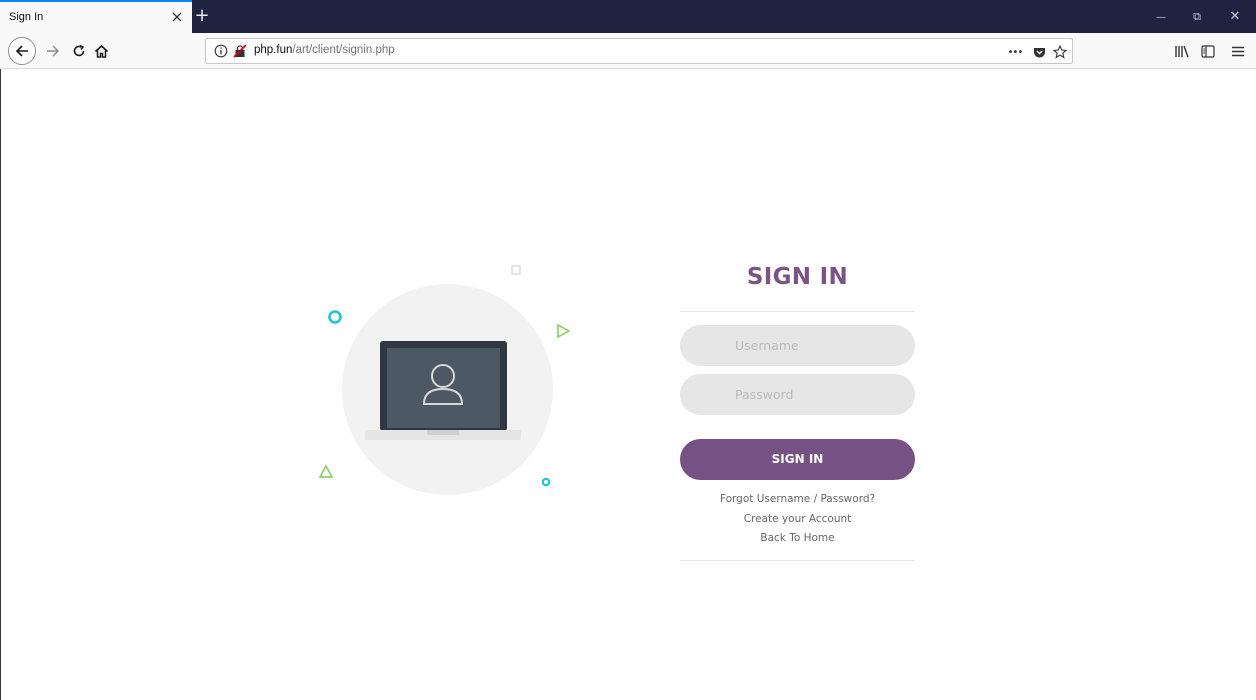 The height and width of the screenshot is (700, 1256). I want to click on pocket-button, so click(1039, 52).